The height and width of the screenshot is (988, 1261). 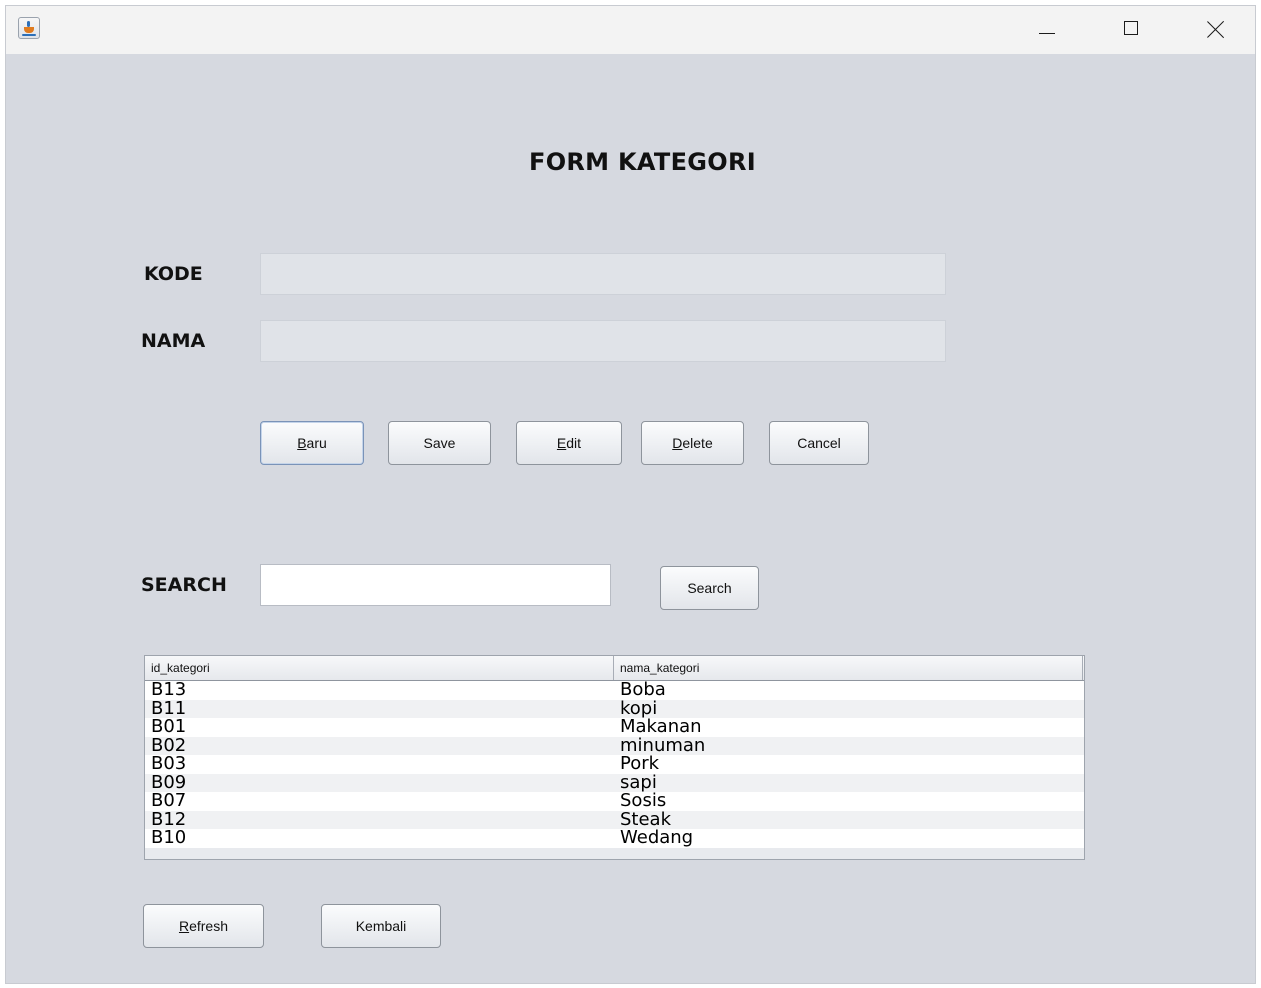 I want to click on table-row: B09 sapi, so click(x=614, y=782).